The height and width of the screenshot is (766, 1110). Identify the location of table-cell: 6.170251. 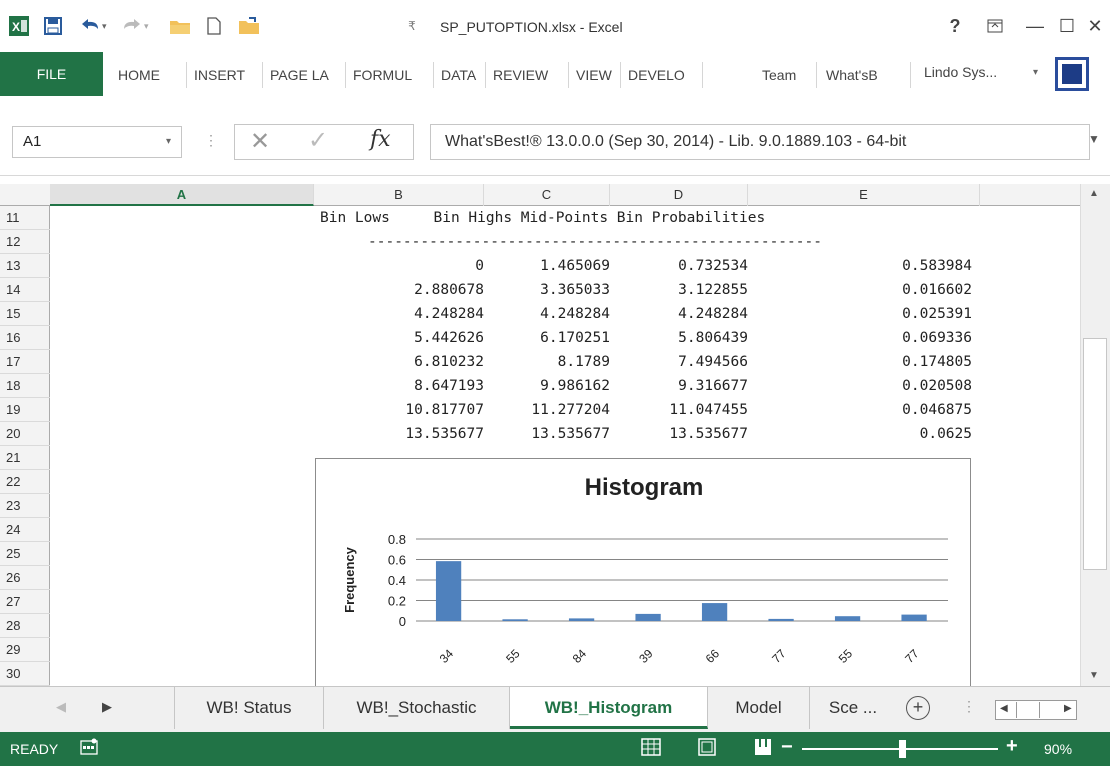
(530, 338).